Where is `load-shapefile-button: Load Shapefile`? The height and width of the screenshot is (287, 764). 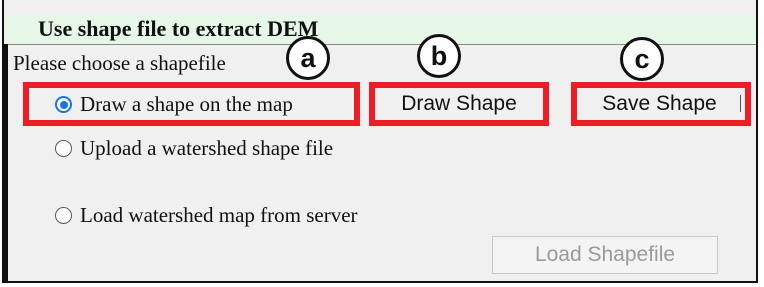 load-shapefile-button: Load Shapefile is located at coordinates (605, 255).